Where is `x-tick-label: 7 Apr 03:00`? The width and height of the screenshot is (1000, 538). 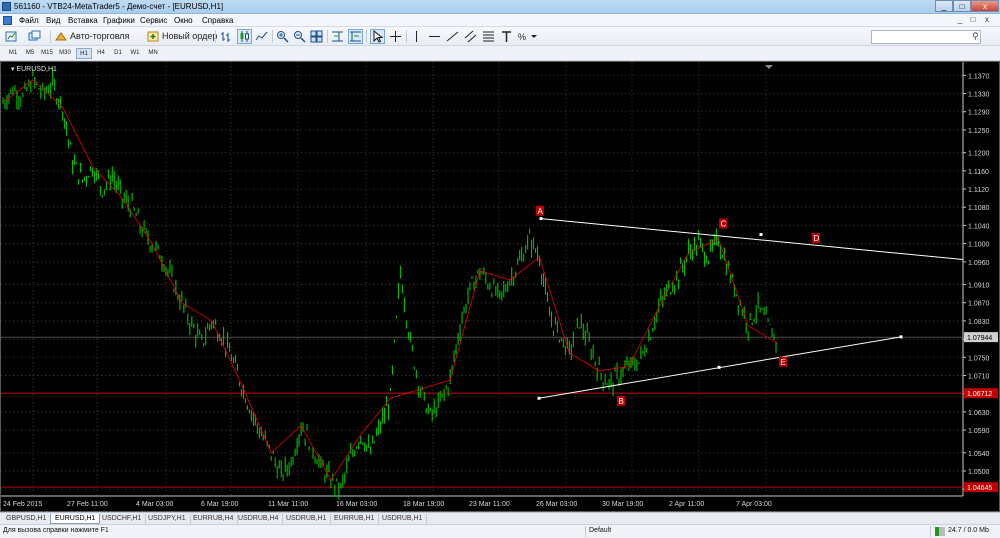
x-tick-label: 7 Apr 03:00 is located at coordinates (754, 504).